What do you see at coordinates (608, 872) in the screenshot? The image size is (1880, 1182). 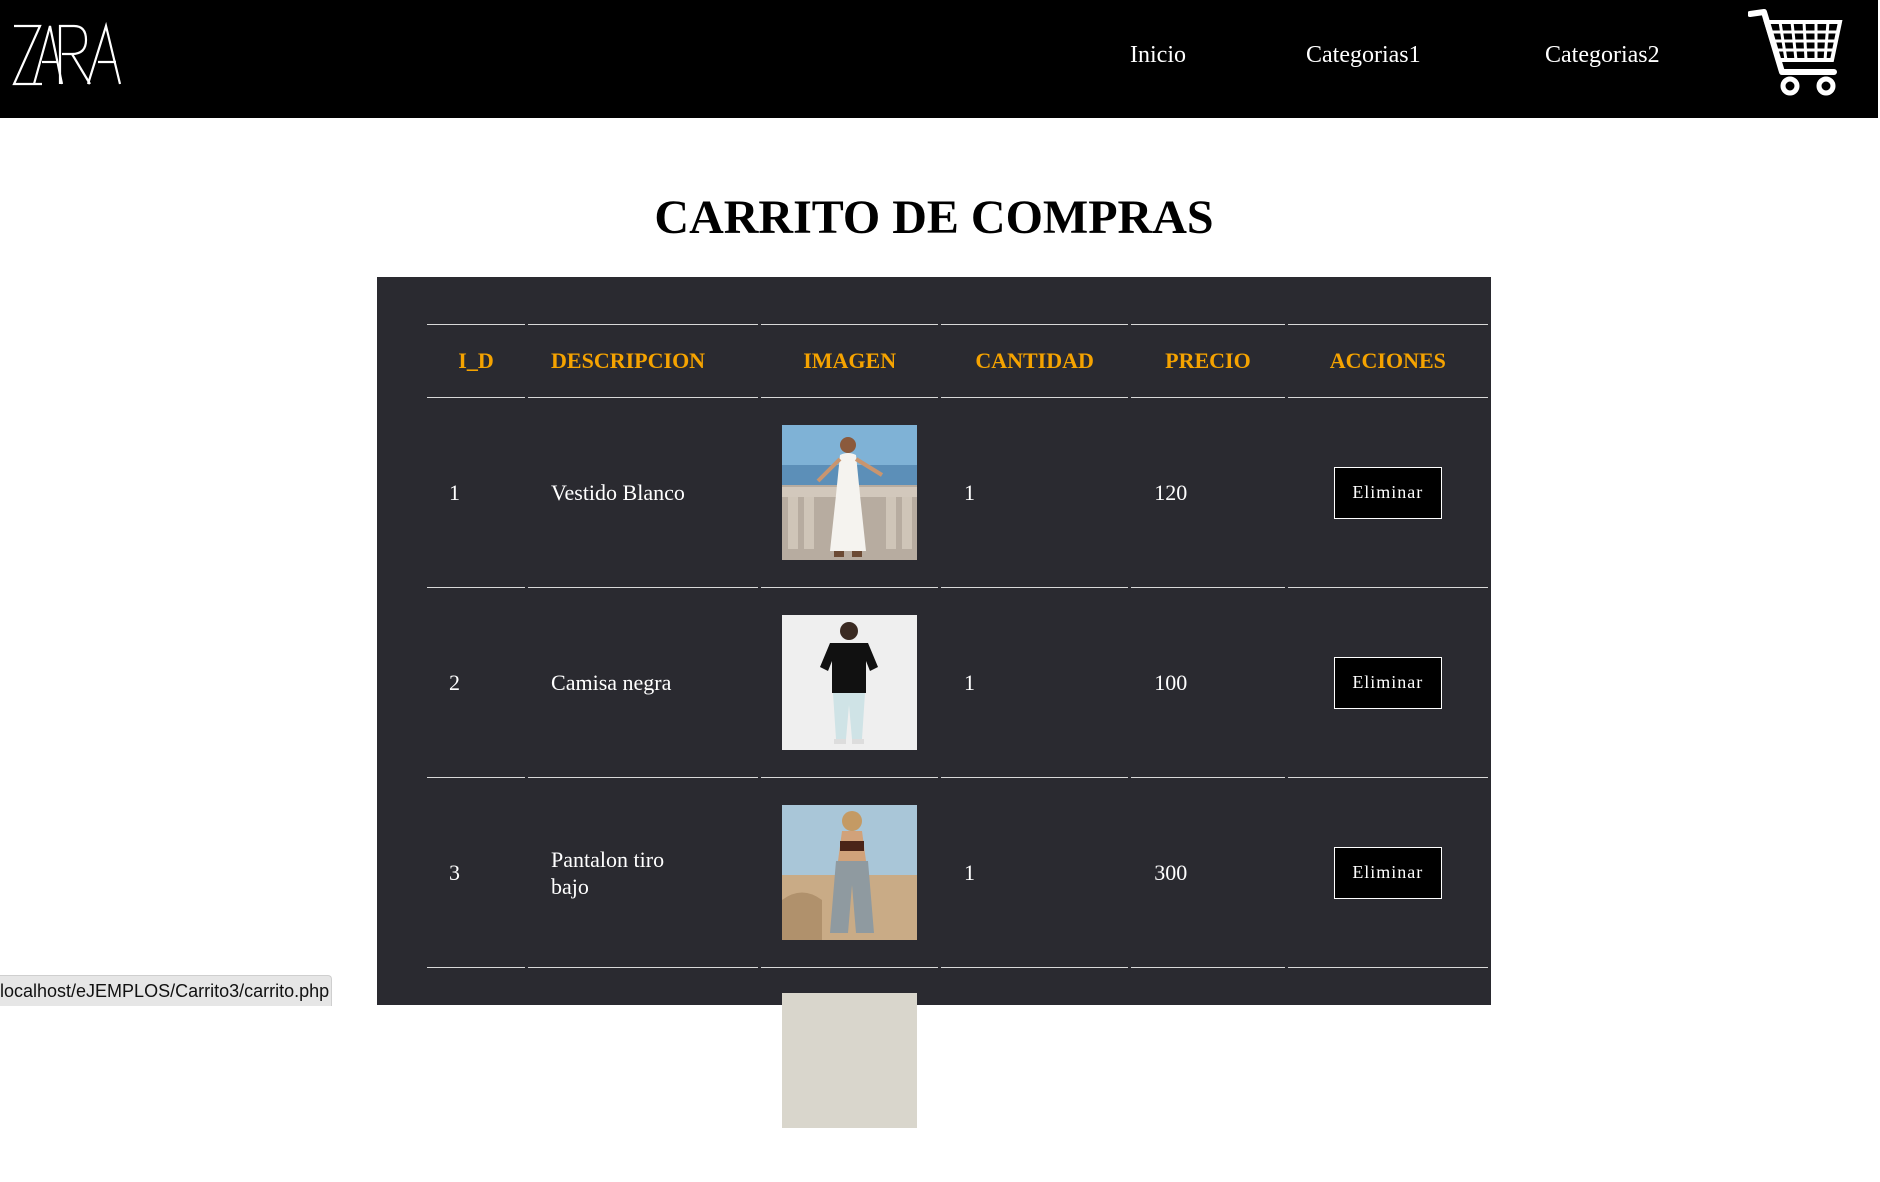 I see `description-text: Pantalon tiro bajo` at bounding box center [608, 872].